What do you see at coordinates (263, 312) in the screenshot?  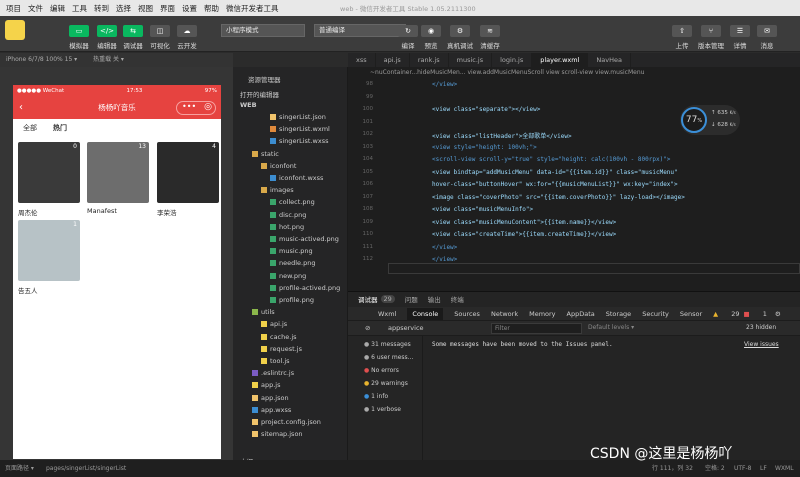 I see `tree-folder: utils` at bounding box center [263, 312].